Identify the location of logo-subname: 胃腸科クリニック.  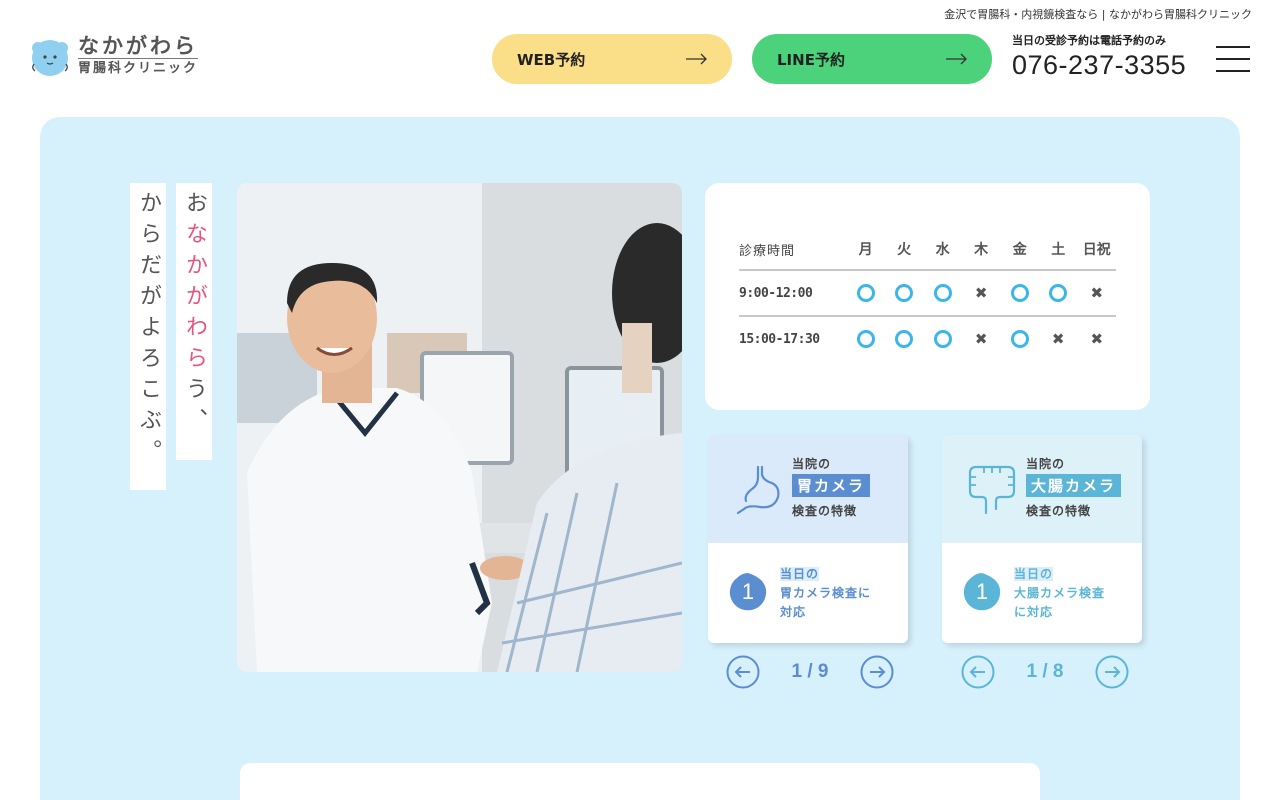
(138, 68).